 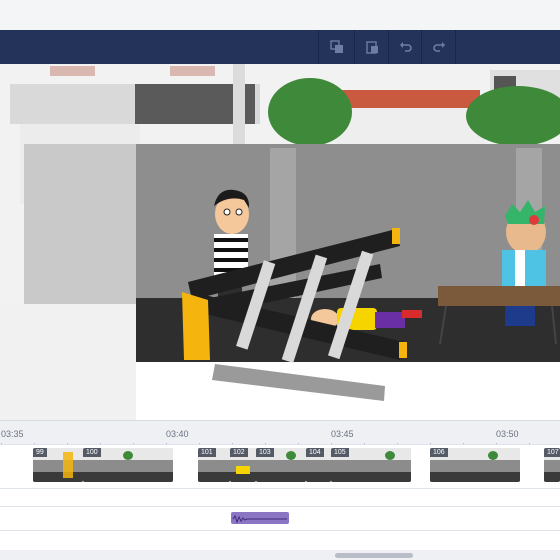 What do you see at coordinates (552, 465) in the screenshot?
I see `timeline-clip: 107` at bounding box center [552, 465].